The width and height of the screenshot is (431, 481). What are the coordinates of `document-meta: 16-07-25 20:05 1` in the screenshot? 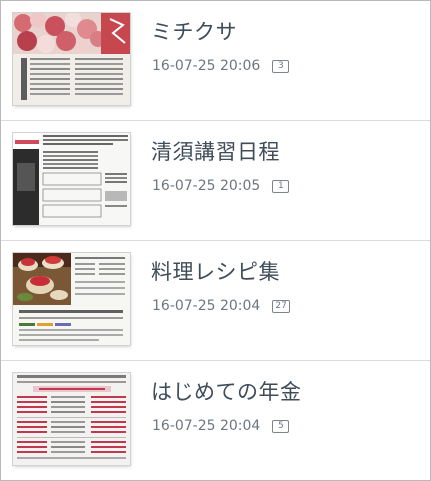 It's located at (221, 186).